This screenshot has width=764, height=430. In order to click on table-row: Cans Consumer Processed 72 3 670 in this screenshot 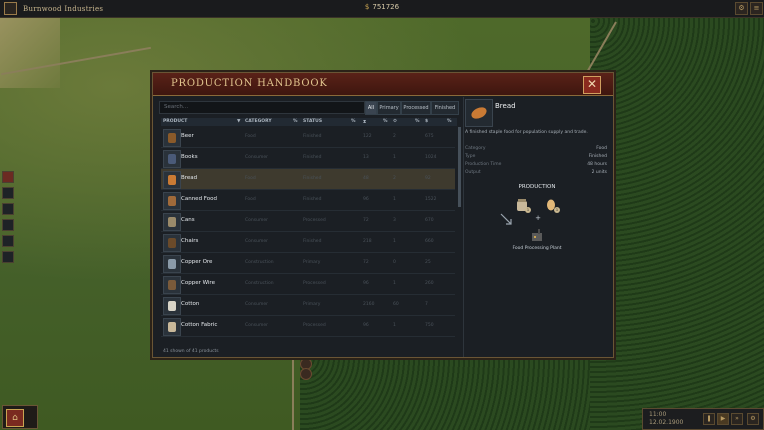, I will do `click(308, 221)`.